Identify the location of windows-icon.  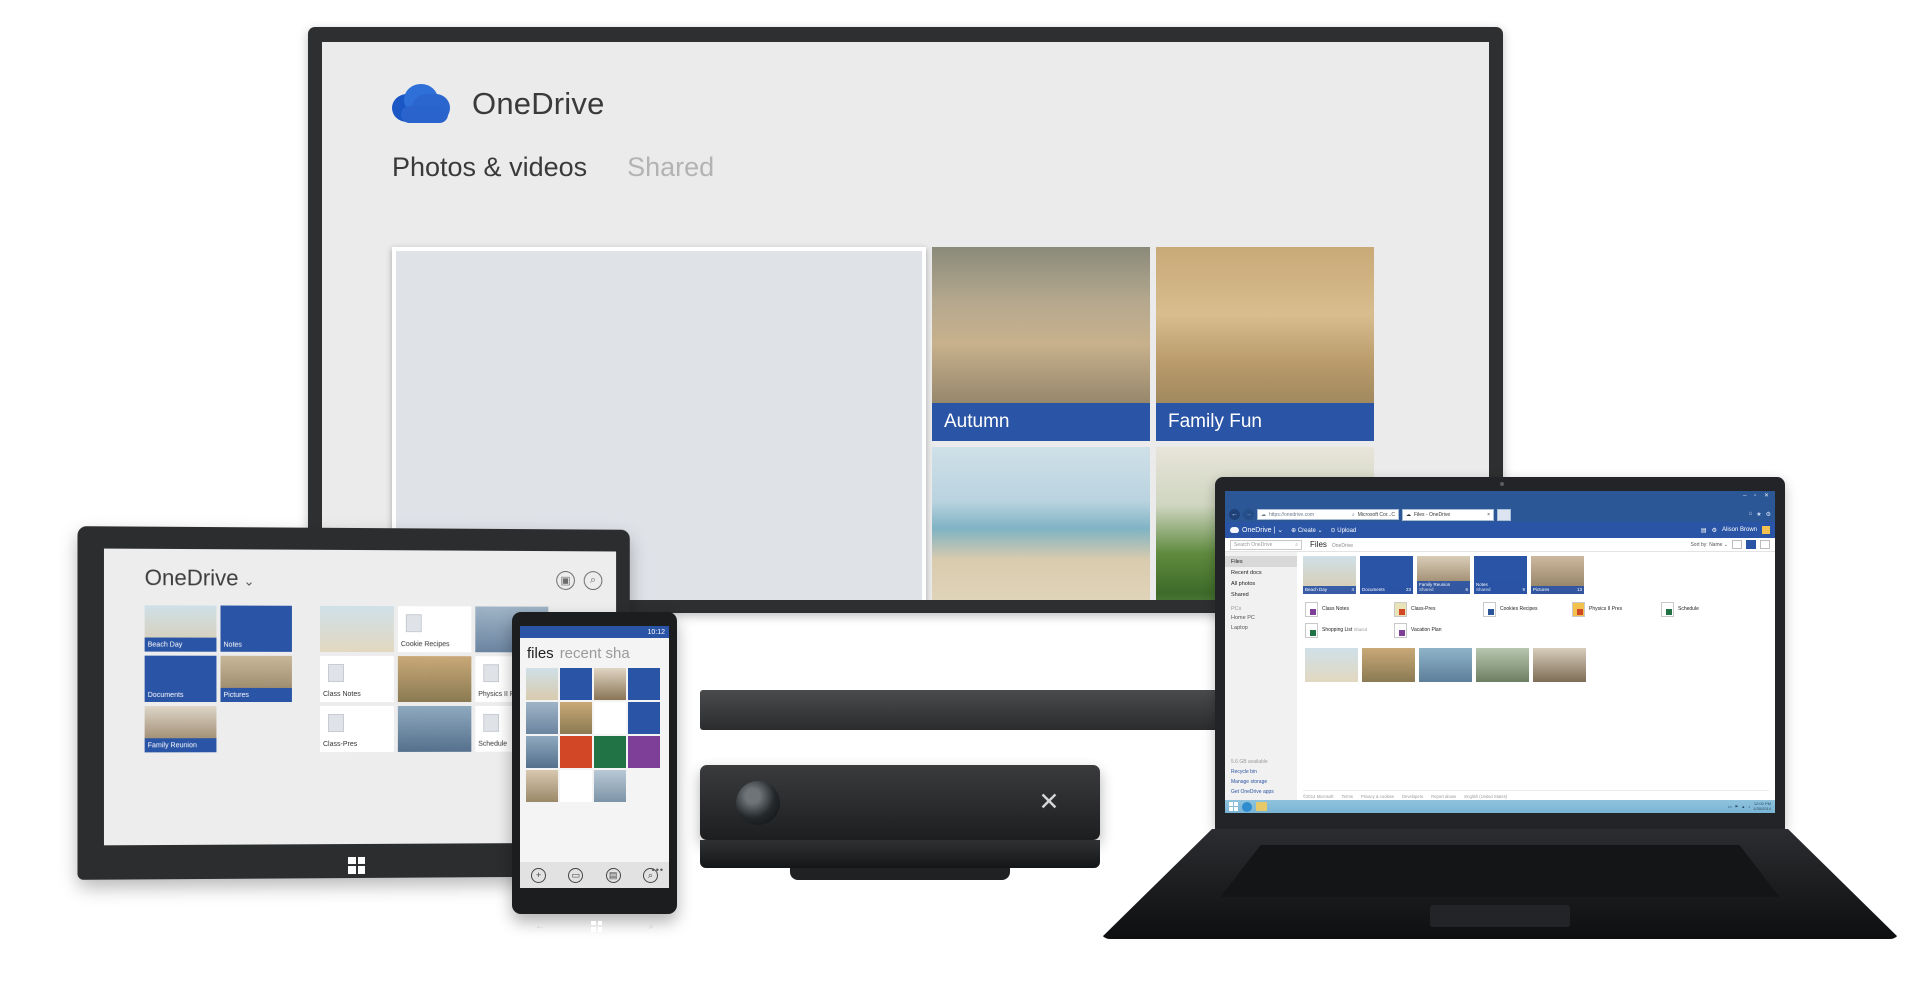
(597, 926).